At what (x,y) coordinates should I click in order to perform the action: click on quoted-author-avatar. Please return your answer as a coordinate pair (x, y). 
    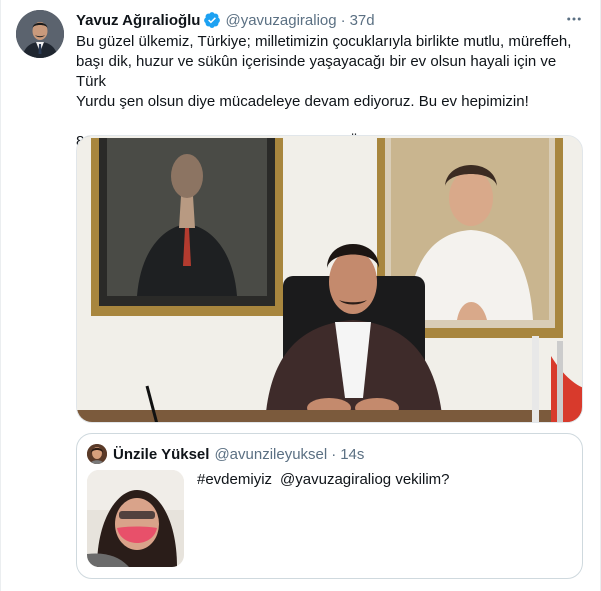
    Looking at the image, I should click on (97, 454).